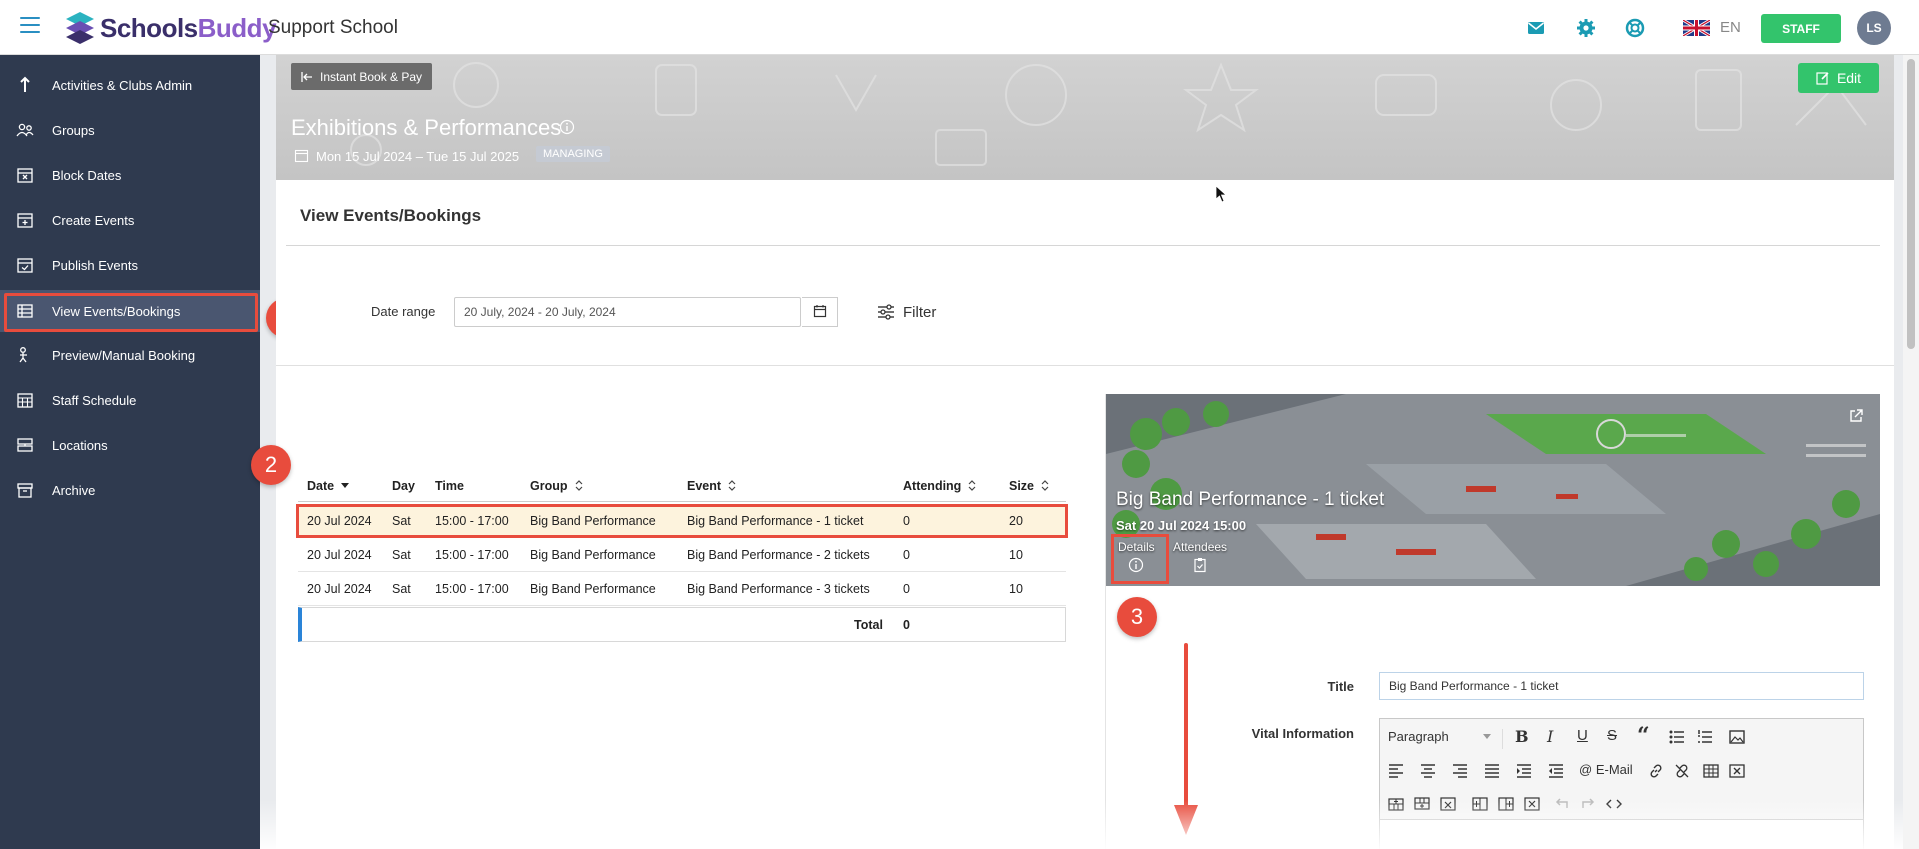  I want to click on divider, so click(1085, 365).